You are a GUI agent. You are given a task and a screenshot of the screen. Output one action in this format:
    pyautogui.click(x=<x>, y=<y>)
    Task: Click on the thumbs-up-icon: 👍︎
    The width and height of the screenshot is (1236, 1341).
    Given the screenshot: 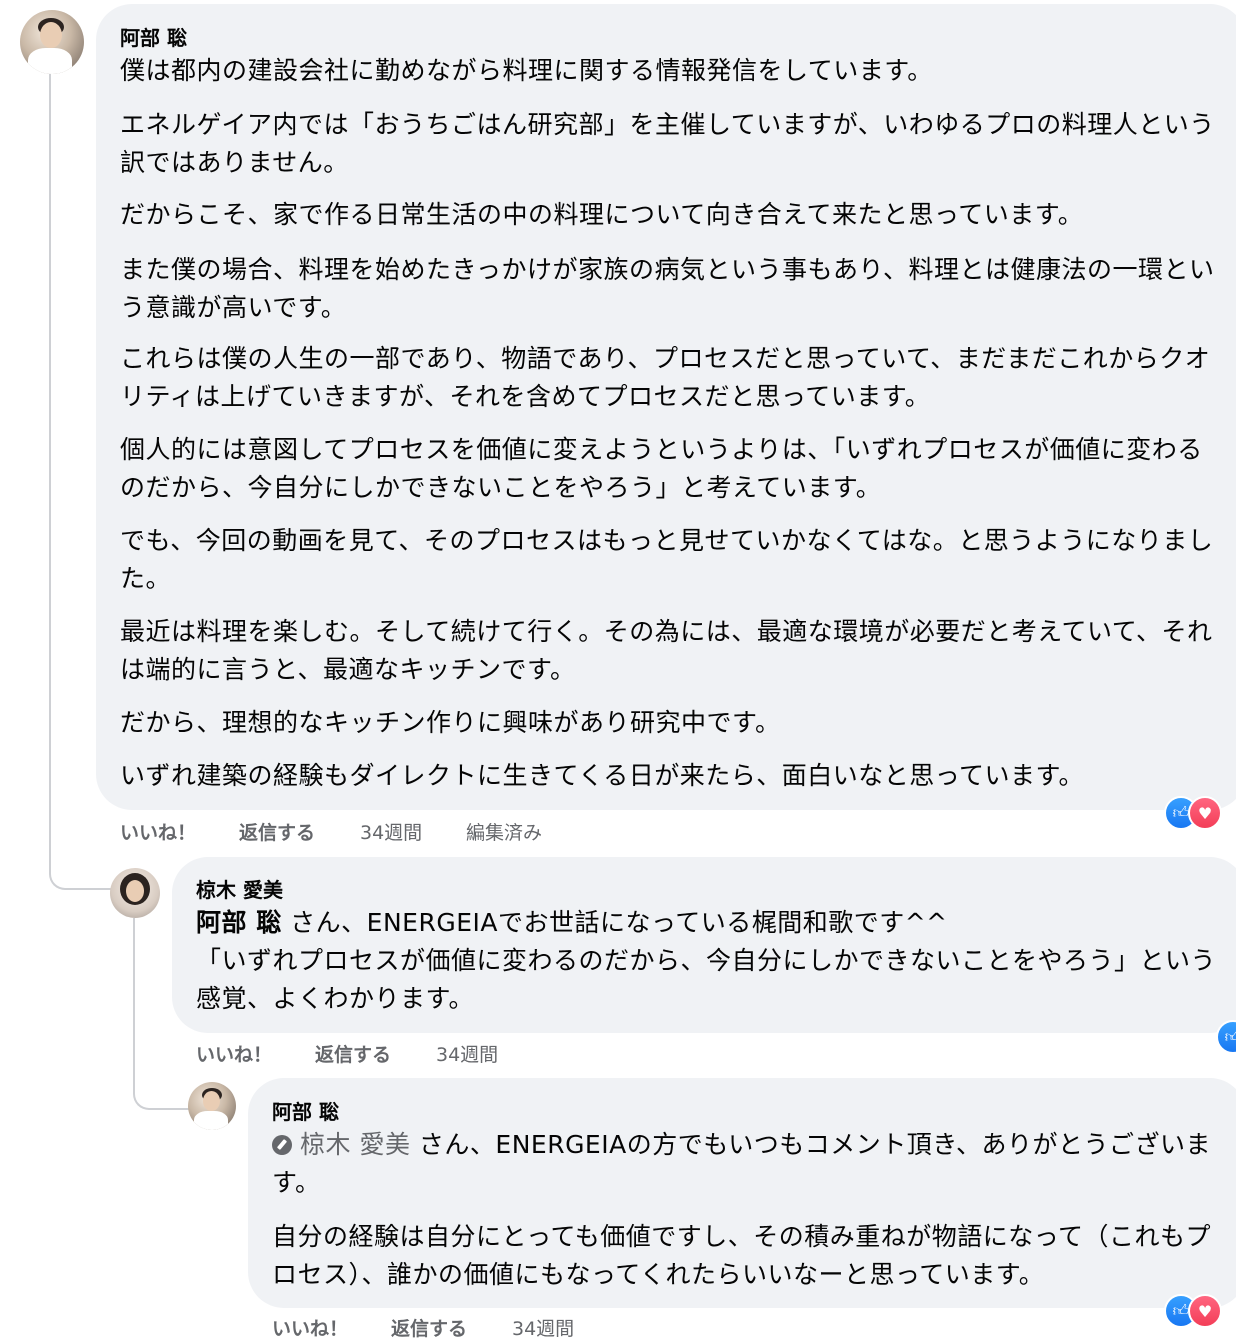 What is the action you would take?
    pyautogui.click(x=1226, y=1037)
    